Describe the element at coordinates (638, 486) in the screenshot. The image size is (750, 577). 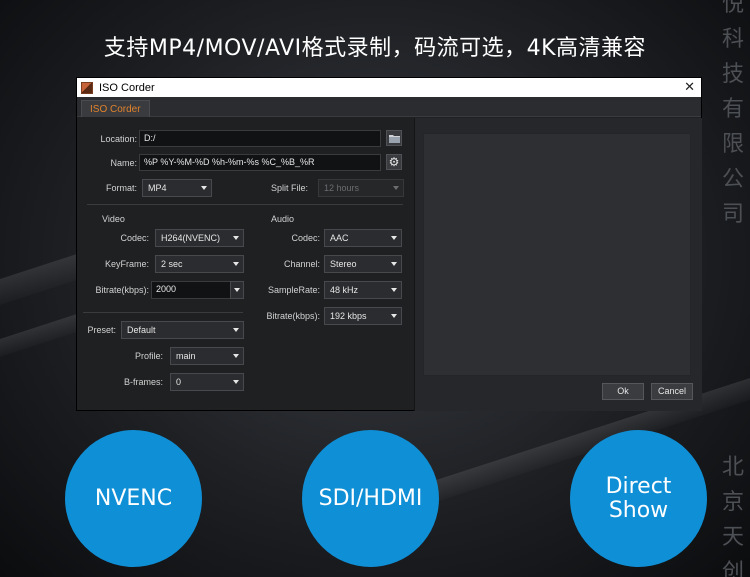
I see `directshow-badge-line1: Direct` at that location.